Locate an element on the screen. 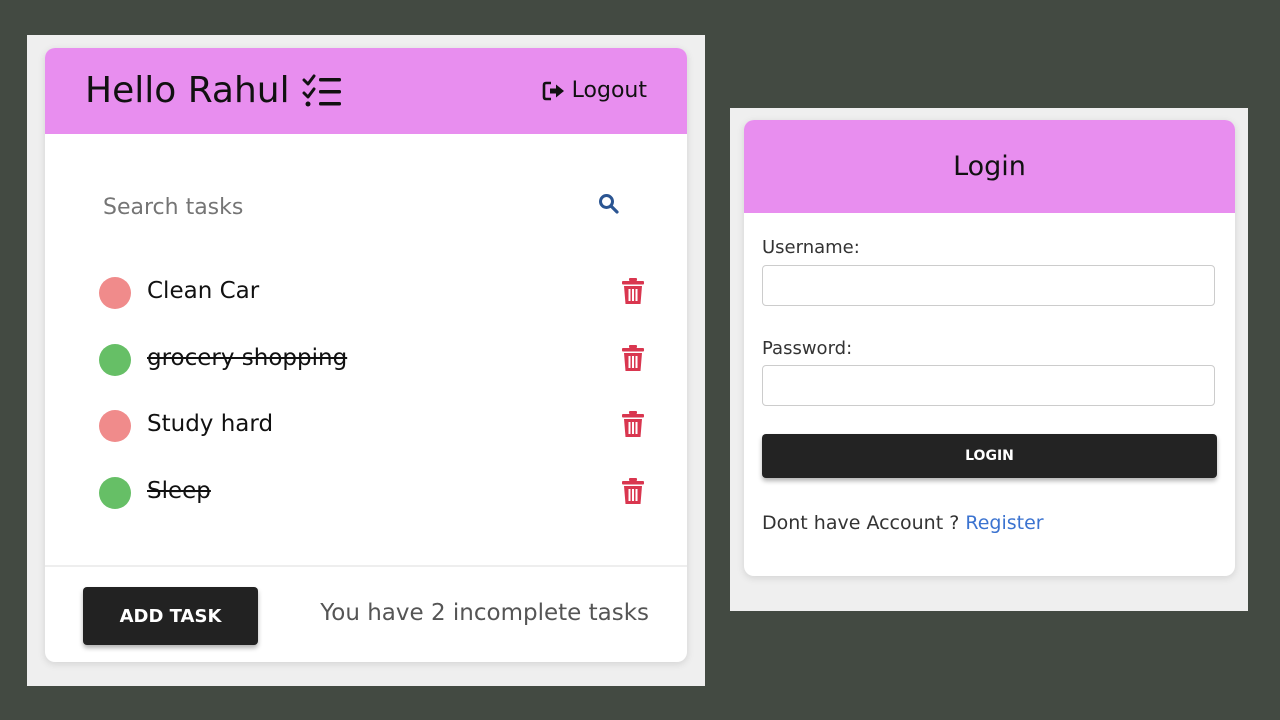 This screenshot has height=720, width=1280. task-label: Clean Car is located at coordinates (203, 291).